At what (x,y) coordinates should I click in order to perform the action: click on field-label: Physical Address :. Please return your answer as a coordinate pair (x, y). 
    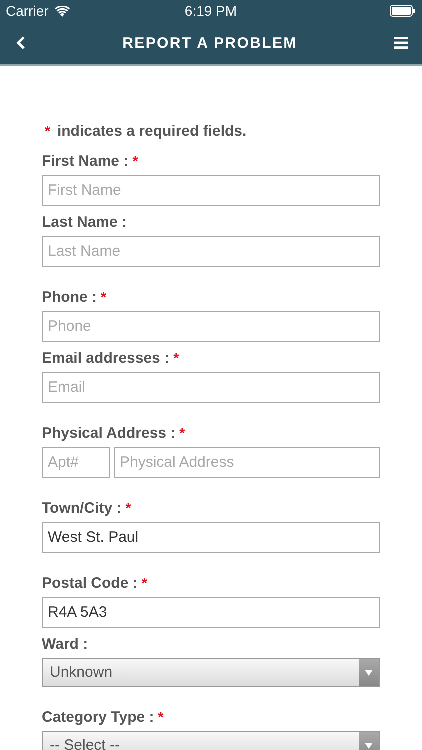
    Looking at the image, I should click on (109, 433).